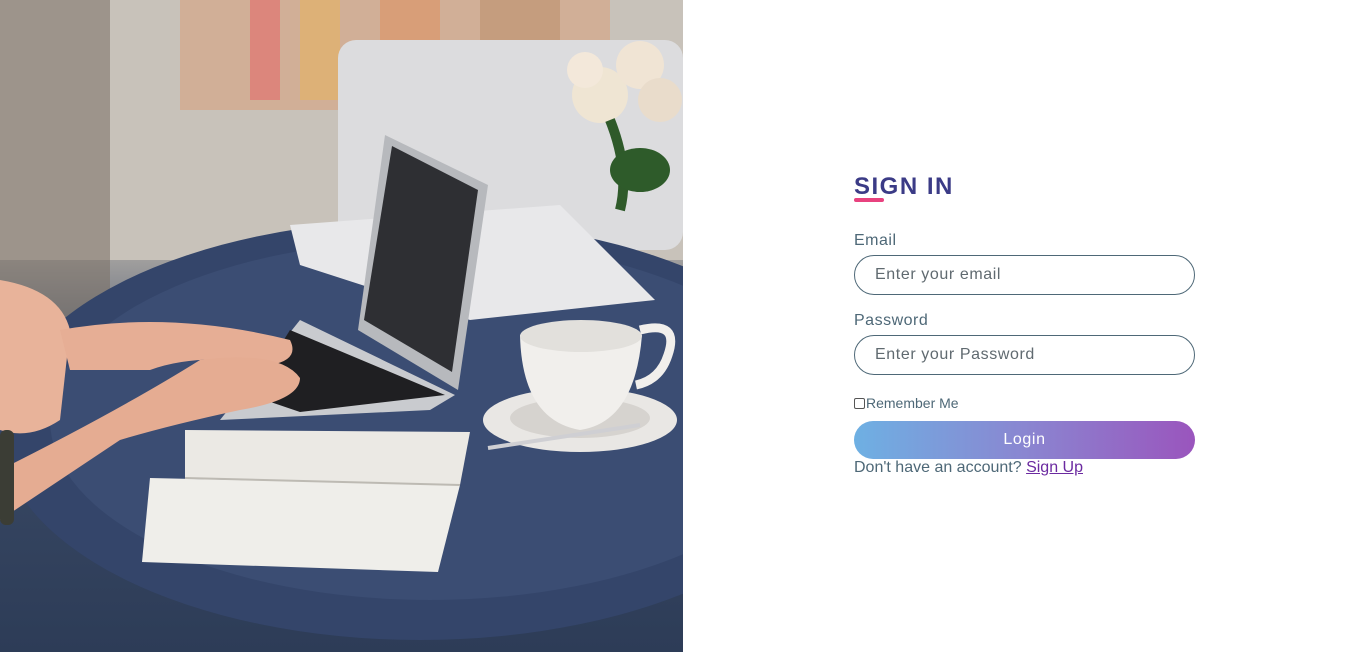 This screenshot has height=652, width=1358. What do you see at coordinates (875, 240) in the screenshot?
I see `email-label: Email` at bounding box center [875, 240].